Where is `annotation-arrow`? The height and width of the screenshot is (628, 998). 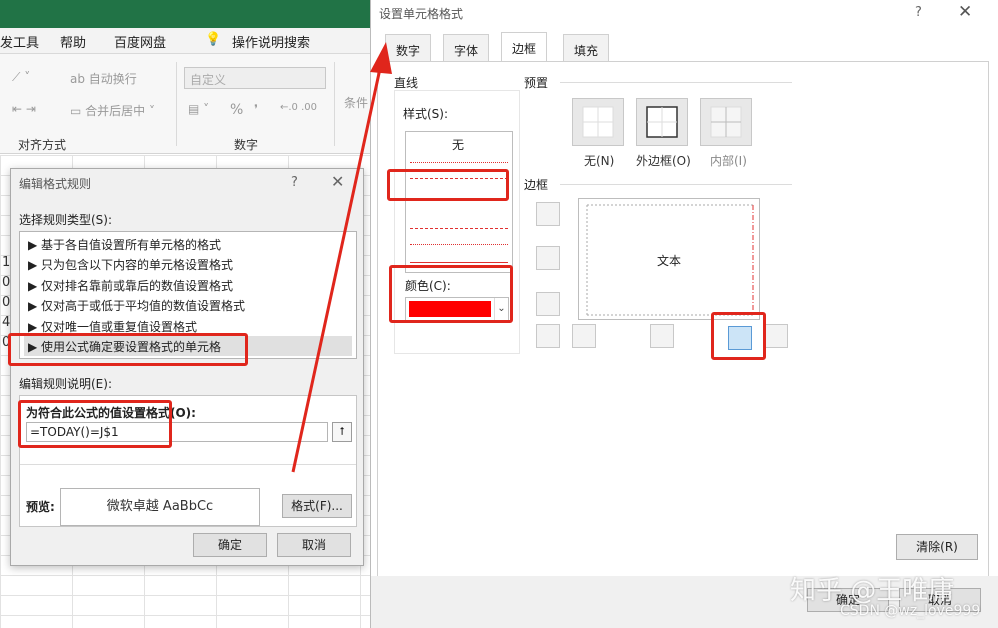
annotation-arrow is located at coordinates (341, 257).